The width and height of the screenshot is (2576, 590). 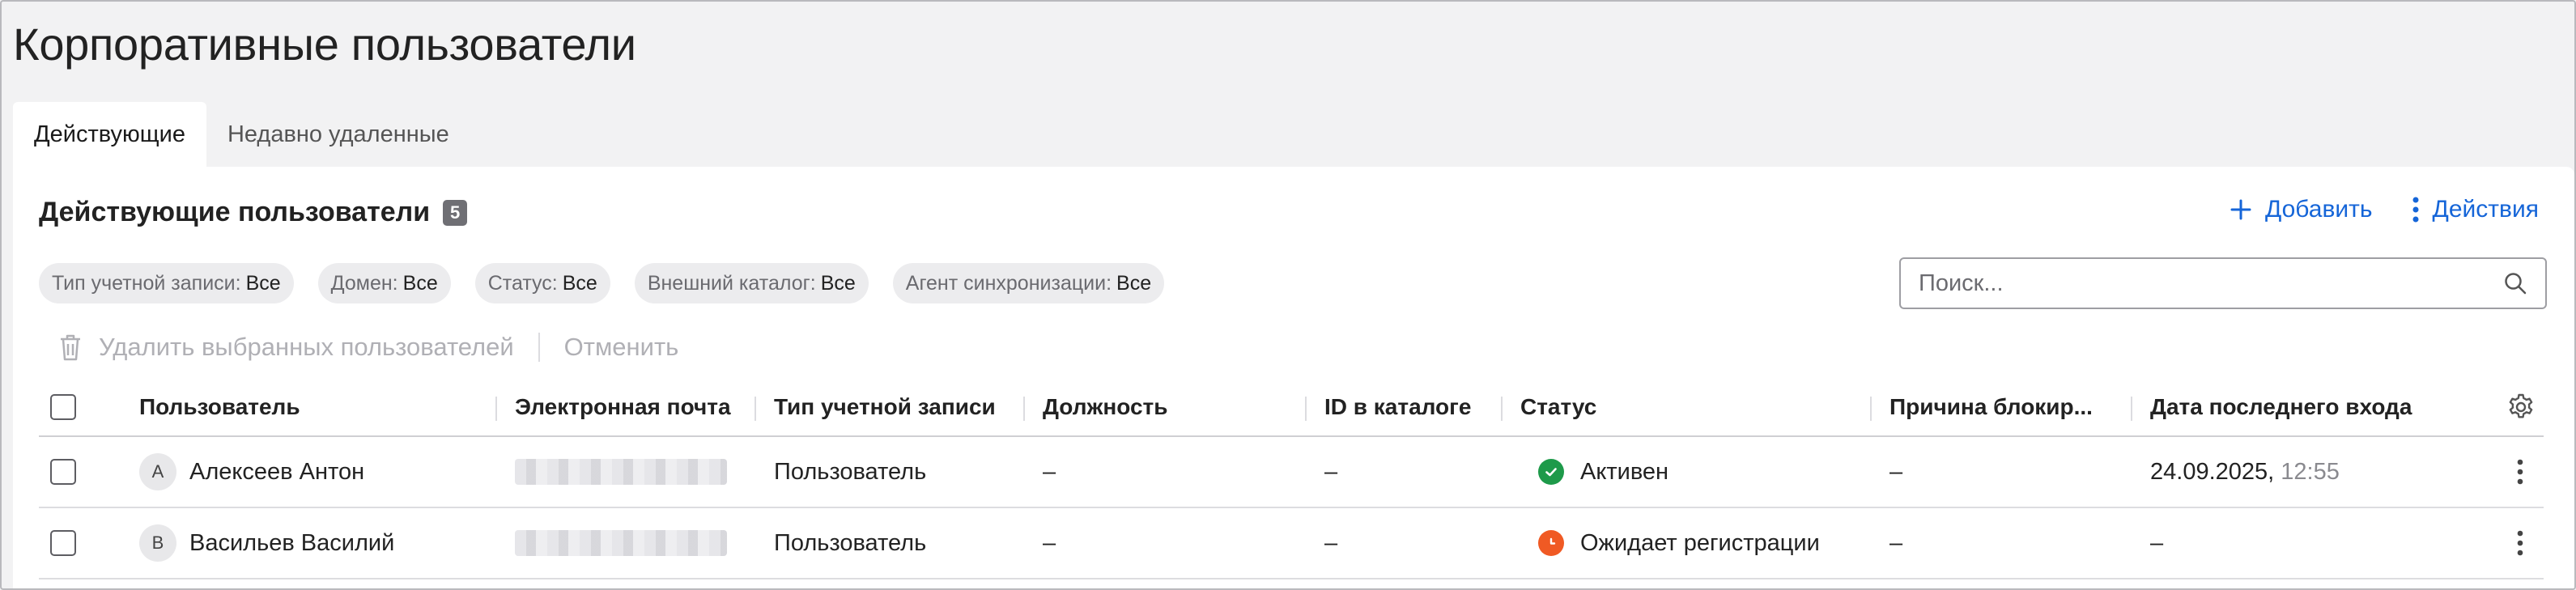 I want to click on column-header-account-type: Тип учетной записи, so click(x=885, y=407).